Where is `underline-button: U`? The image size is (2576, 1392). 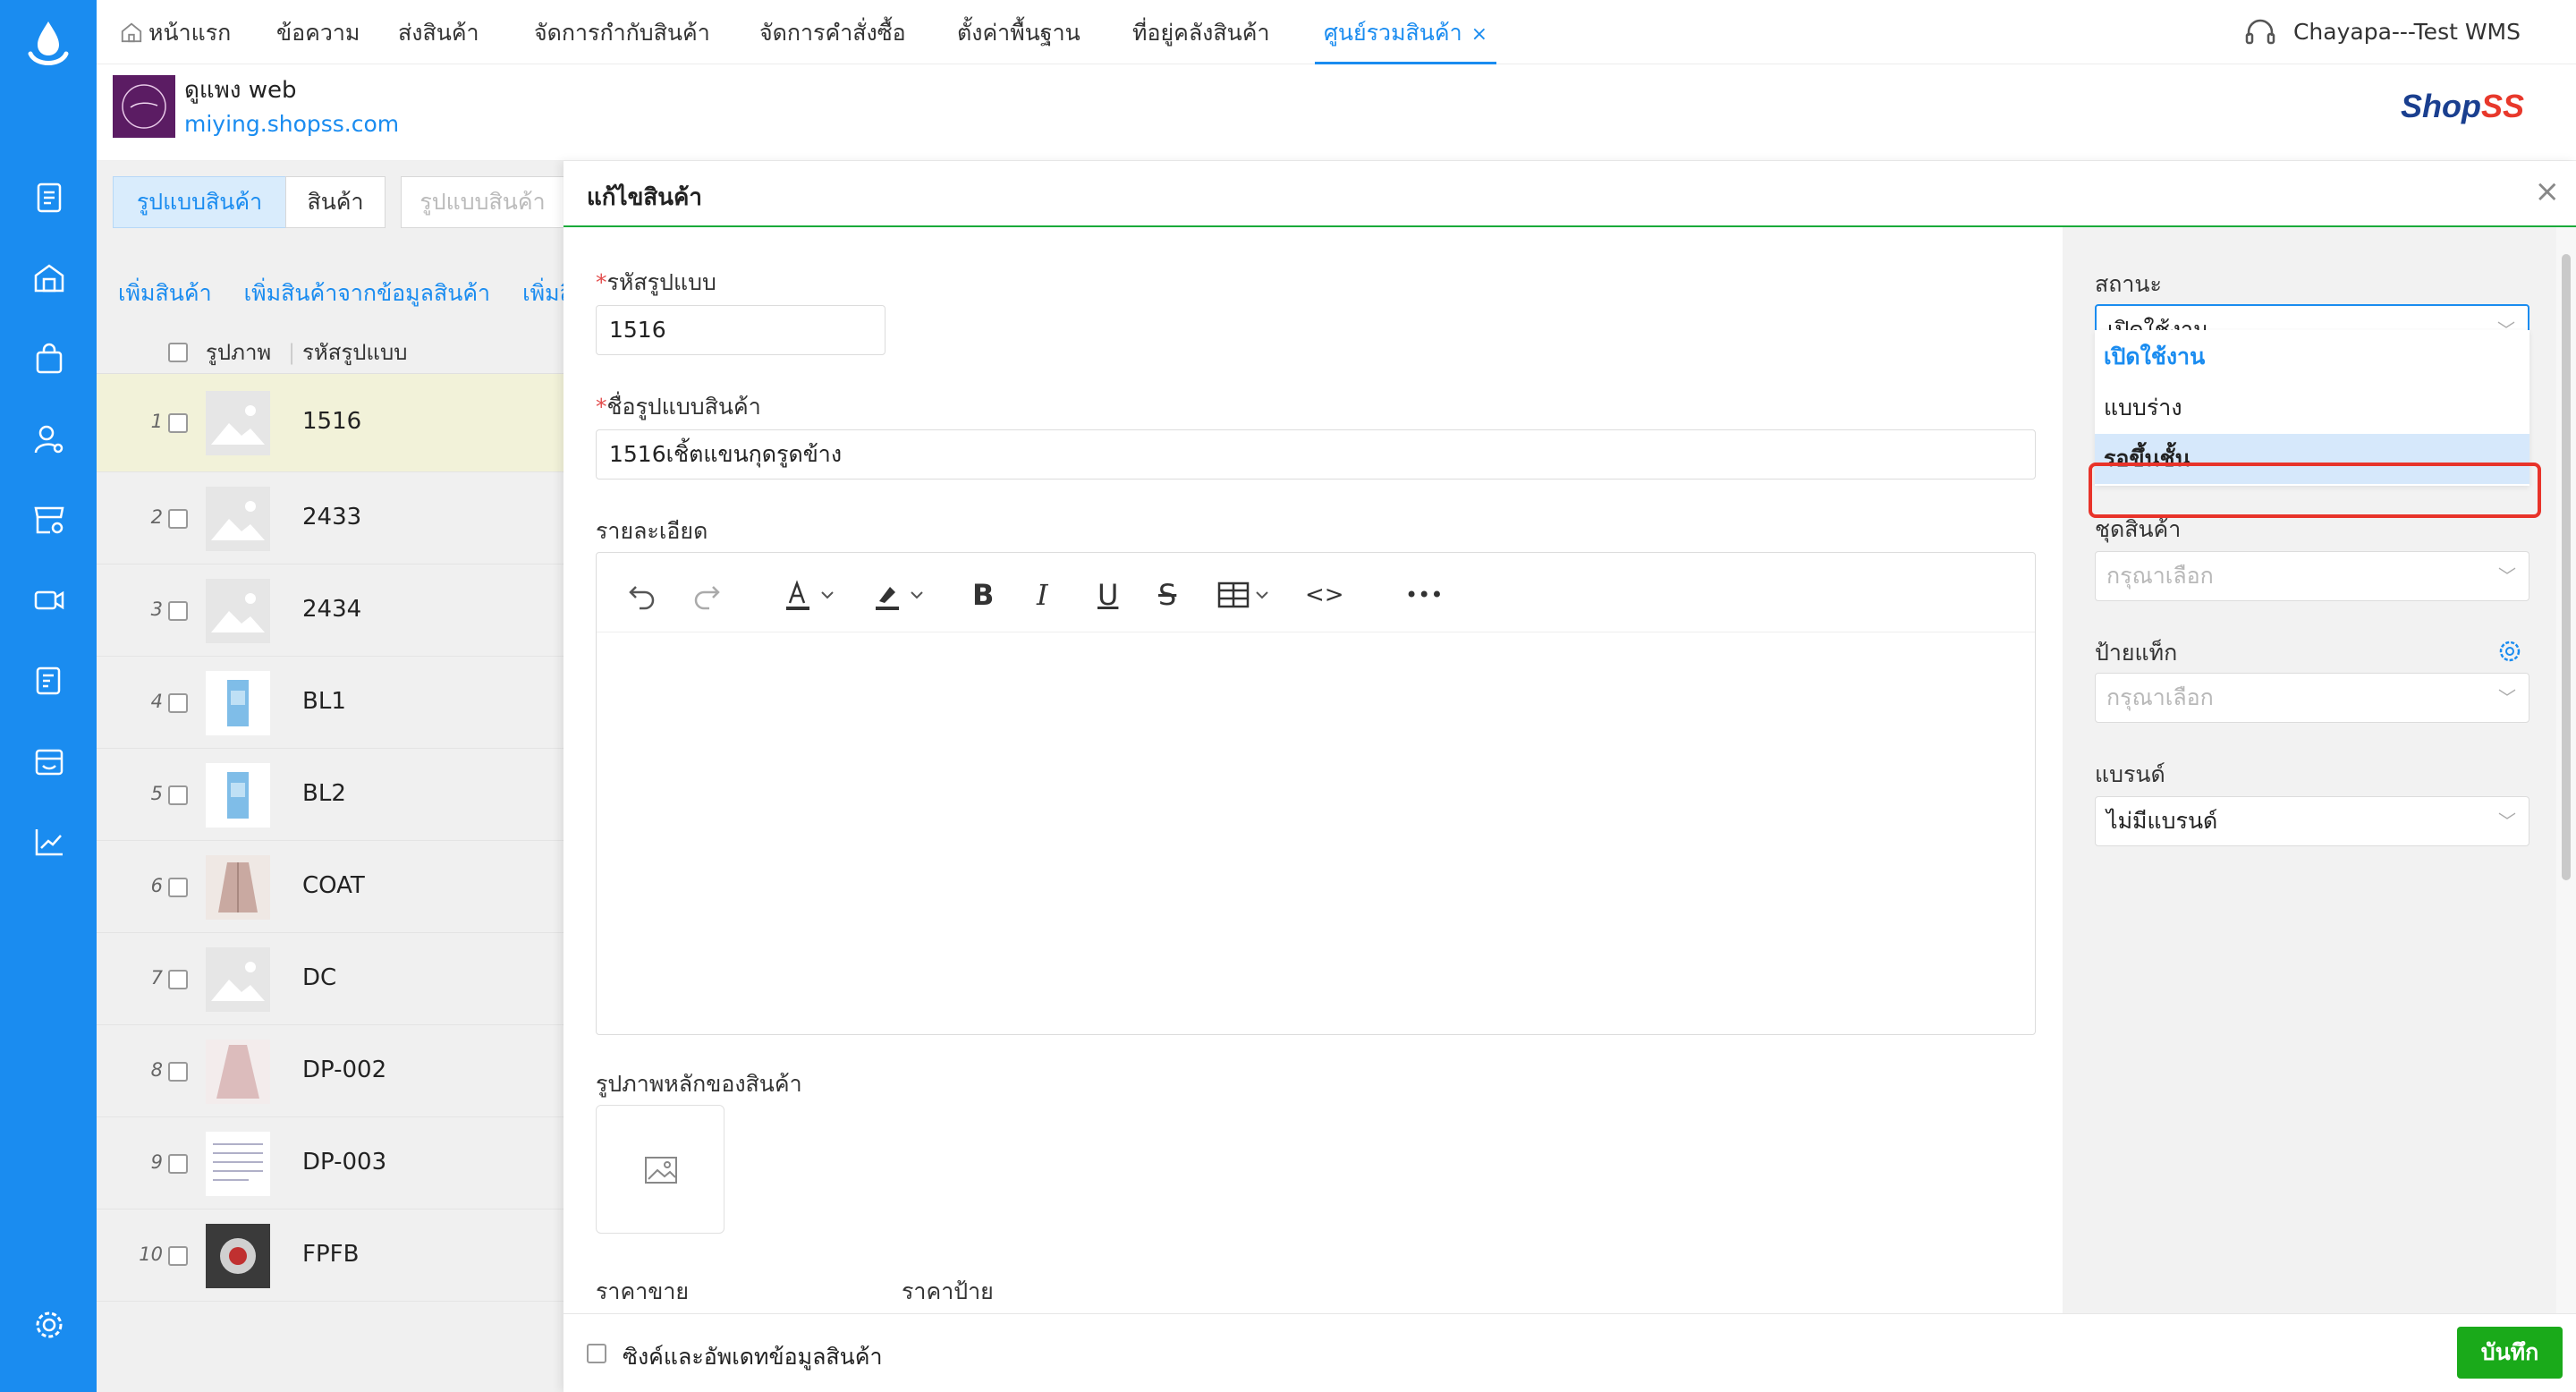
underline-button: U is located at coordinates (1107, 595).